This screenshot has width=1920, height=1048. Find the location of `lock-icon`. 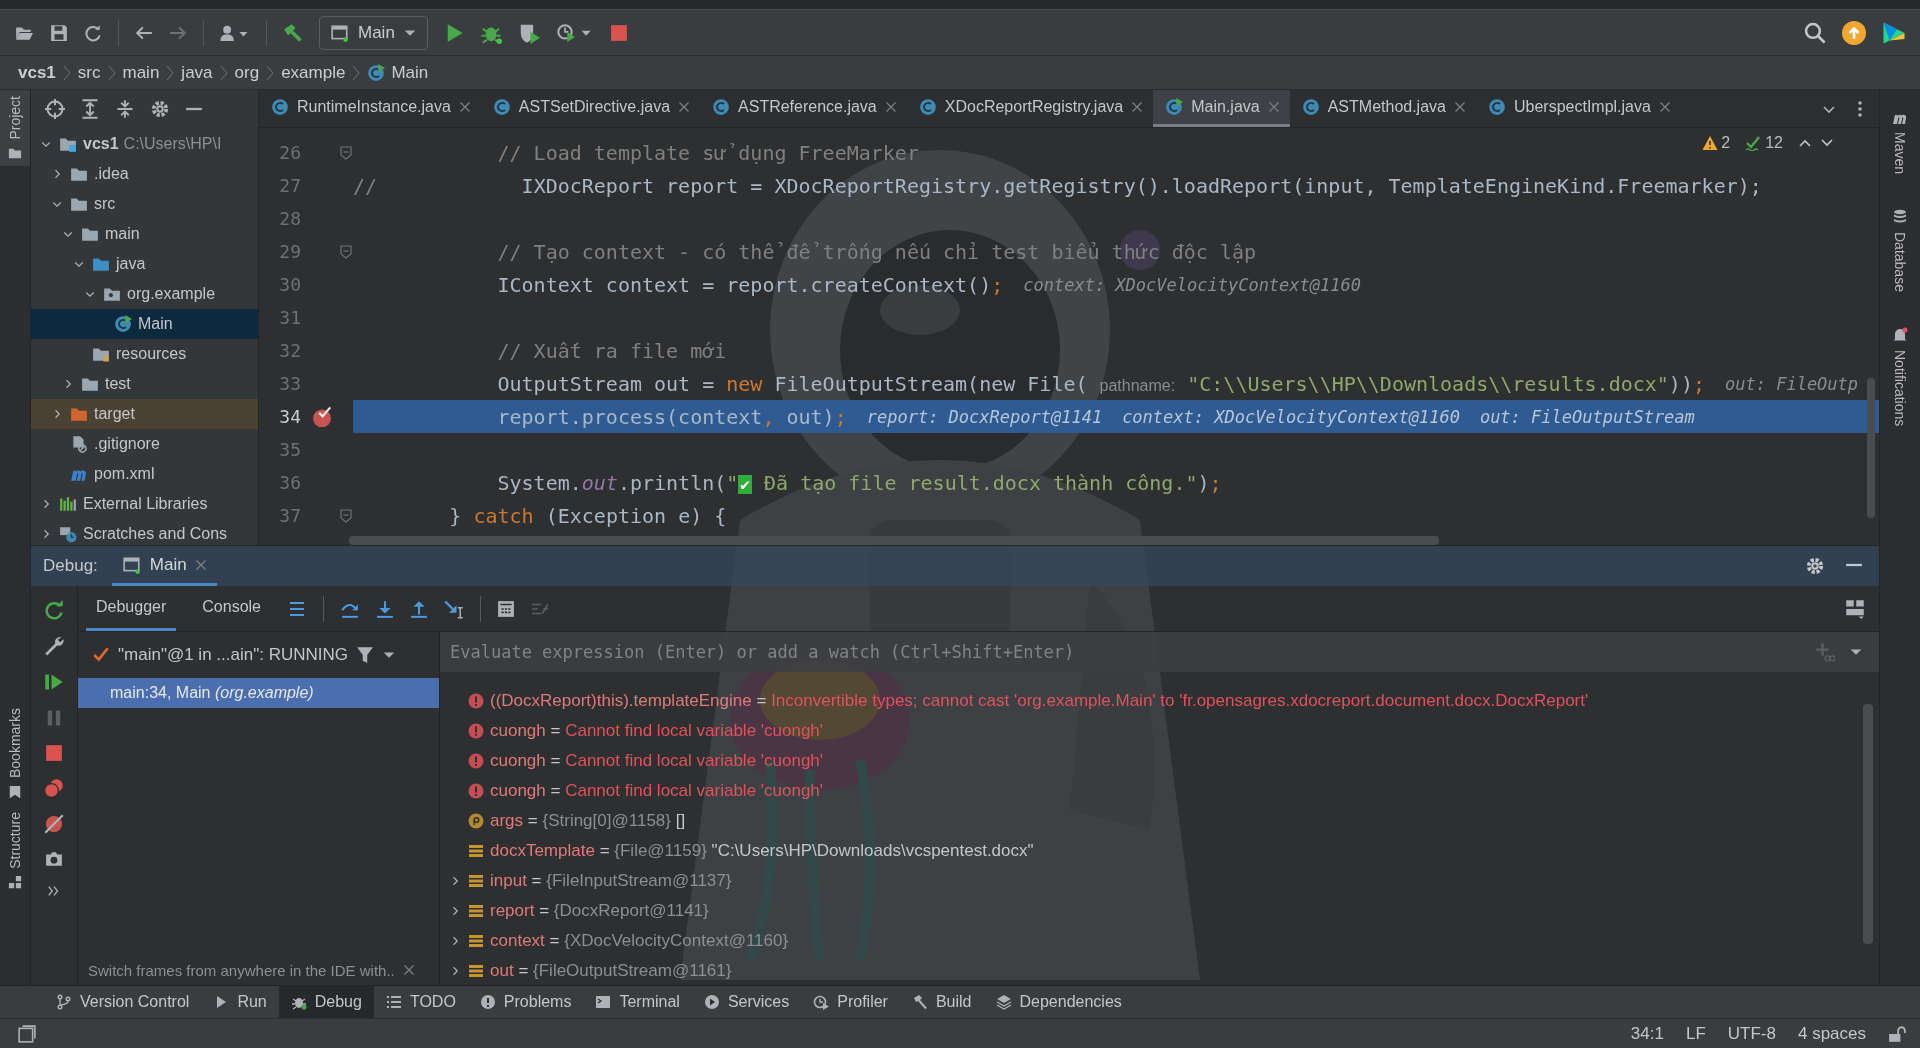

lock-icon is located at coordinates (1897, 1033).